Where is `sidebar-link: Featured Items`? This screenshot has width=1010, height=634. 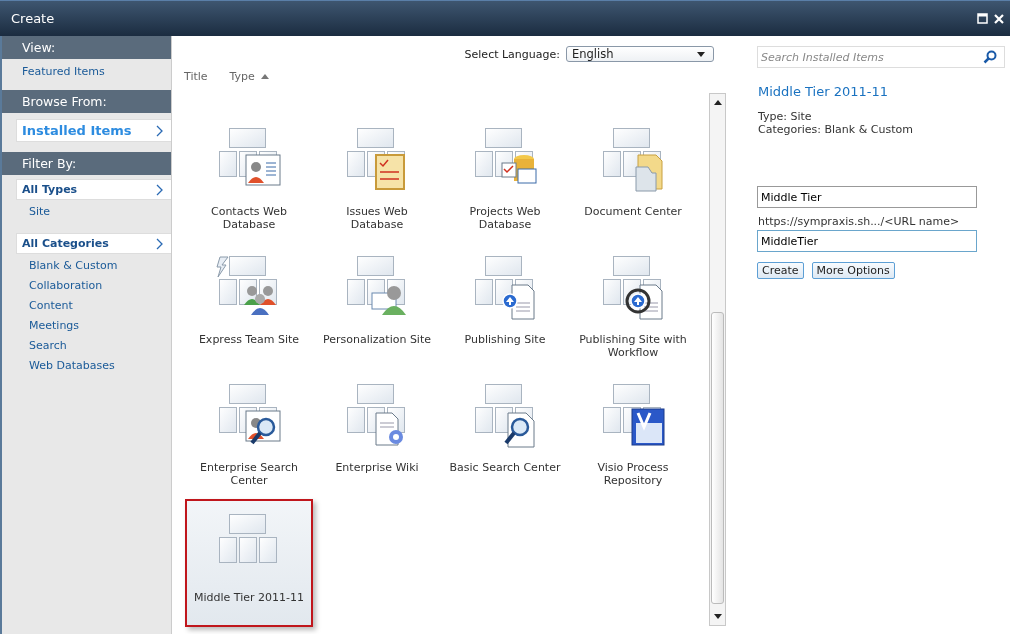
sidebar-link: Featured Items is located at coordinates (86, 71).